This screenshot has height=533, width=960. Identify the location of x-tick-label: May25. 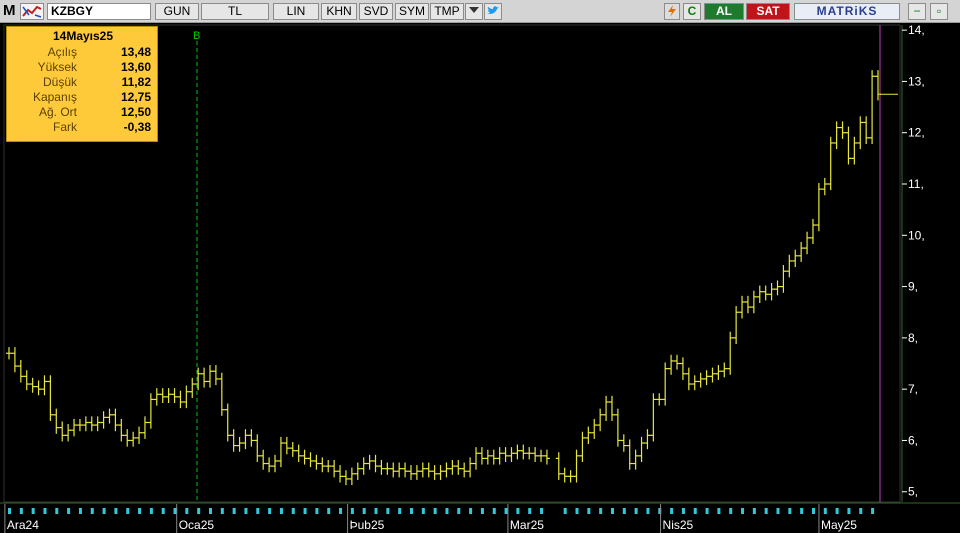
(839, 525).